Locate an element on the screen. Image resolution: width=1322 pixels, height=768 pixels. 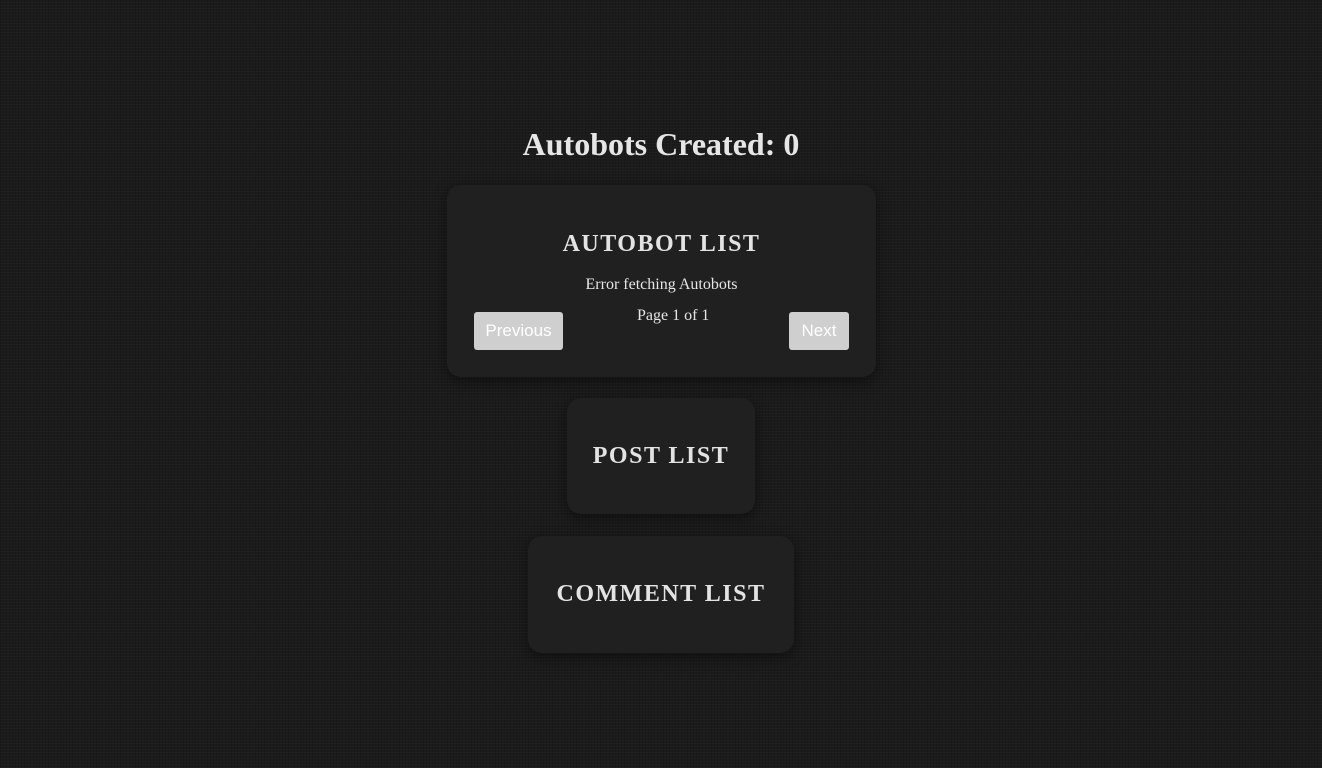
next-button: Next is located at coordinates (819, 331).